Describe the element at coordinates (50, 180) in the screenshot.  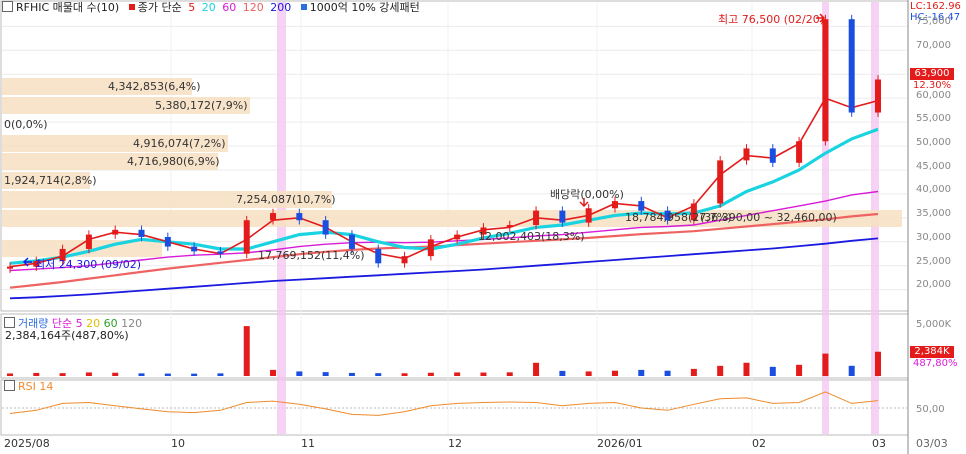
I see `volume-profile-label: 1,924,714(2,8%)` at that location.